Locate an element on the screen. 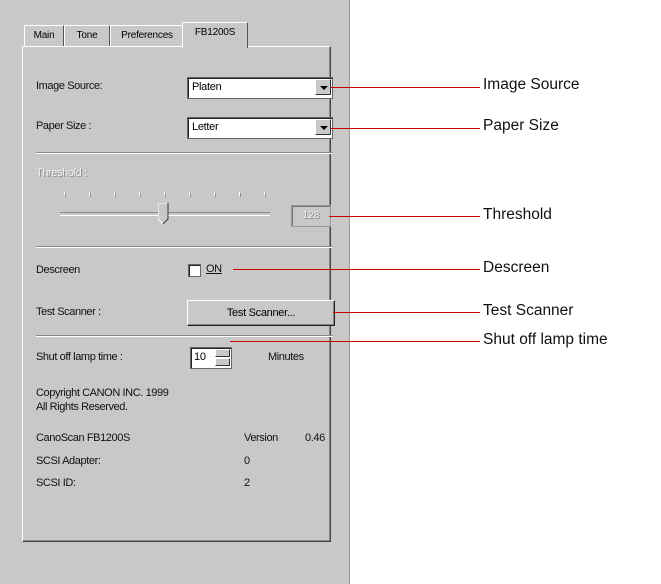 This screenshot has width=661, height=584. callout-lamp-time: Shut off lamp time is located at coordinates (545, 339).